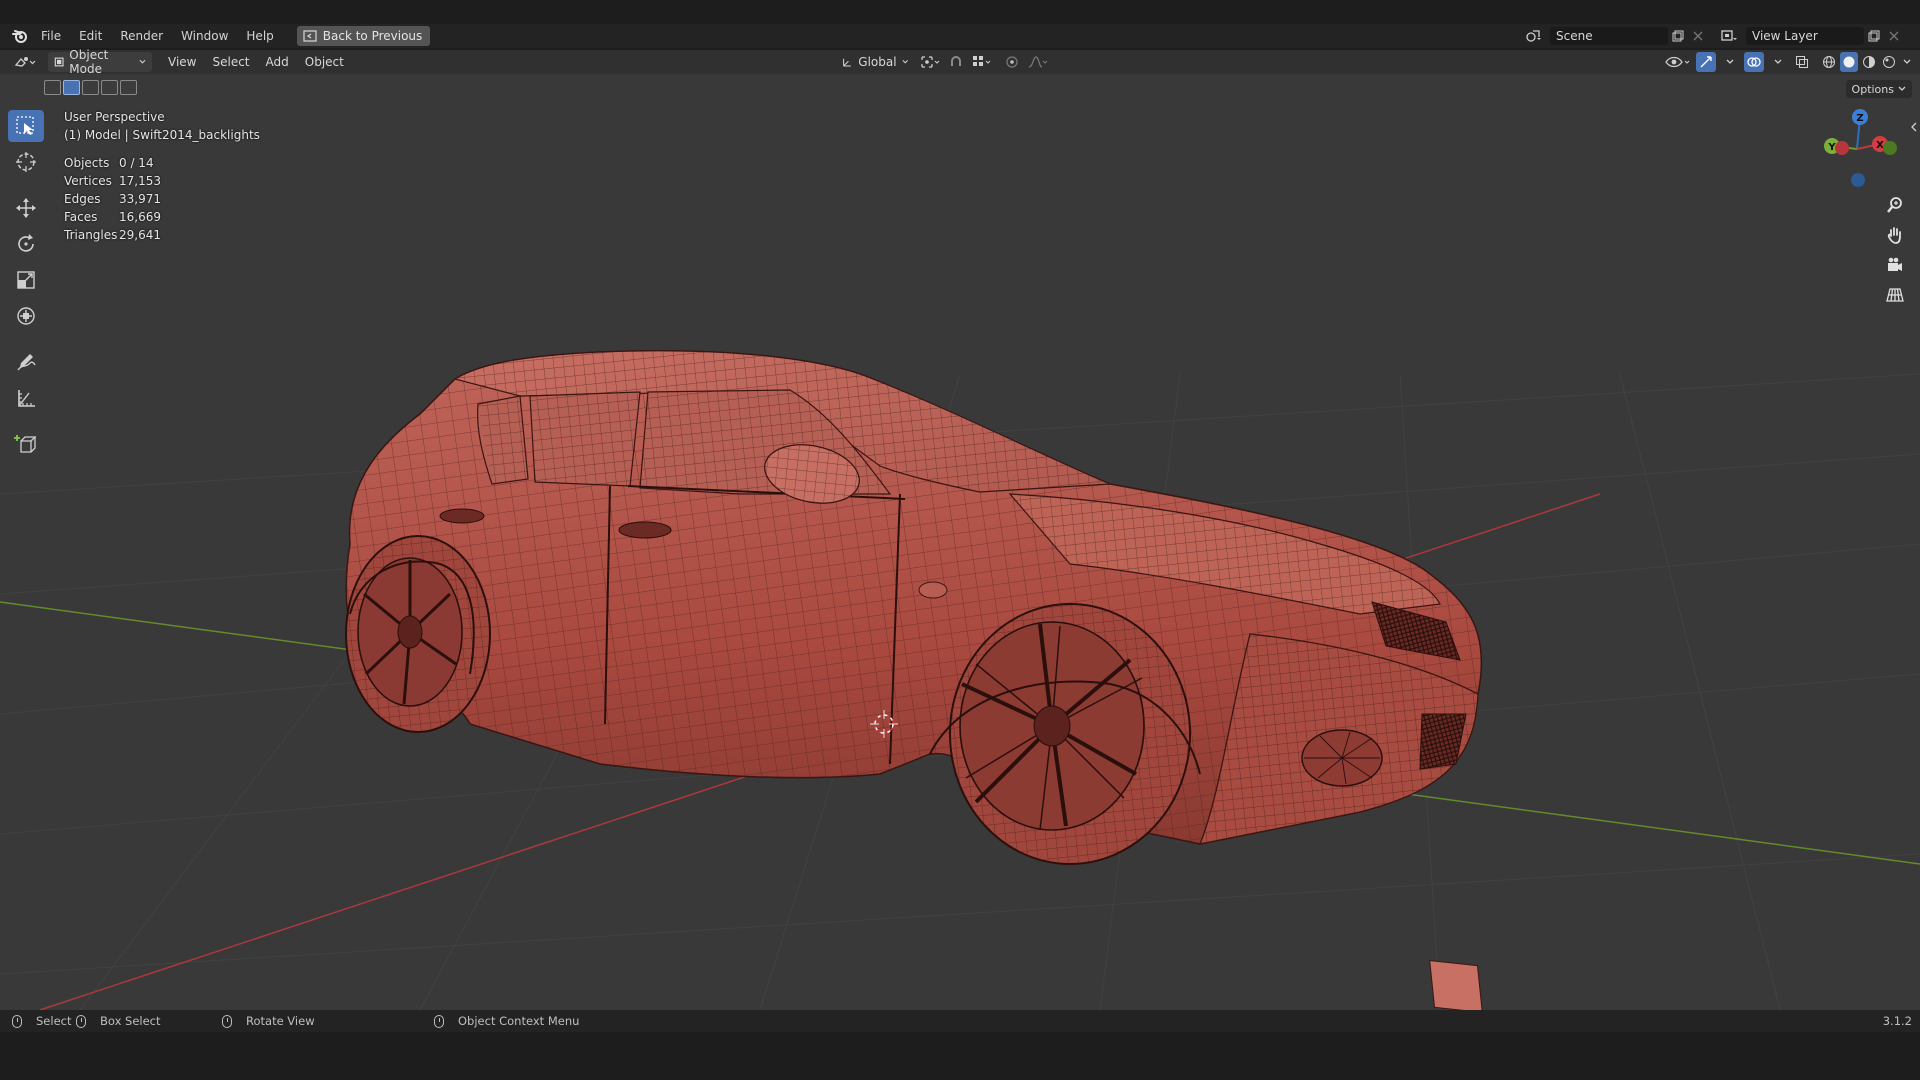 This screenshot has width=1920, height=1080. I want to click on camera-icon, so click(1895, 264).